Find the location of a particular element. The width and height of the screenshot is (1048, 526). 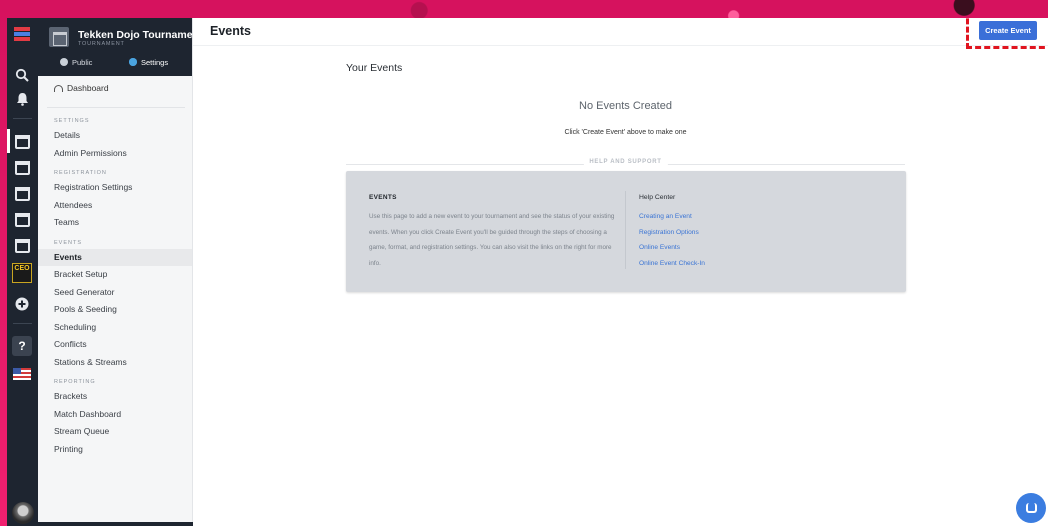

ceo-badge-text: CEO is located at coordinates (22, 273).